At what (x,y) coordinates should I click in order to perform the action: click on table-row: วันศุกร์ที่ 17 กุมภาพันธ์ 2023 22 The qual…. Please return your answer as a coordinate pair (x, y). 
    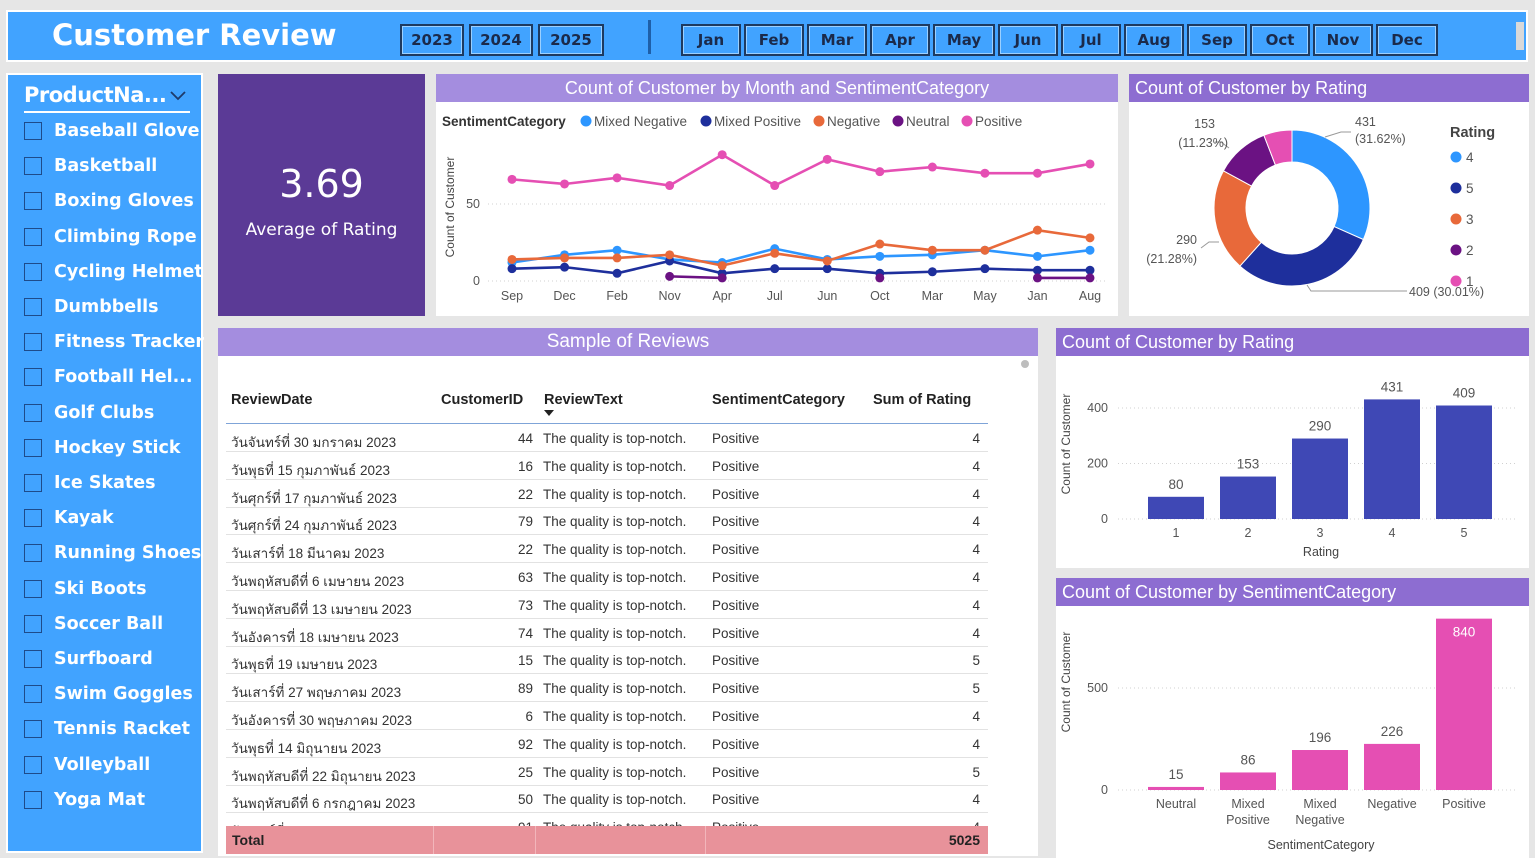
    Looking at the image, I should click on (607, 494).